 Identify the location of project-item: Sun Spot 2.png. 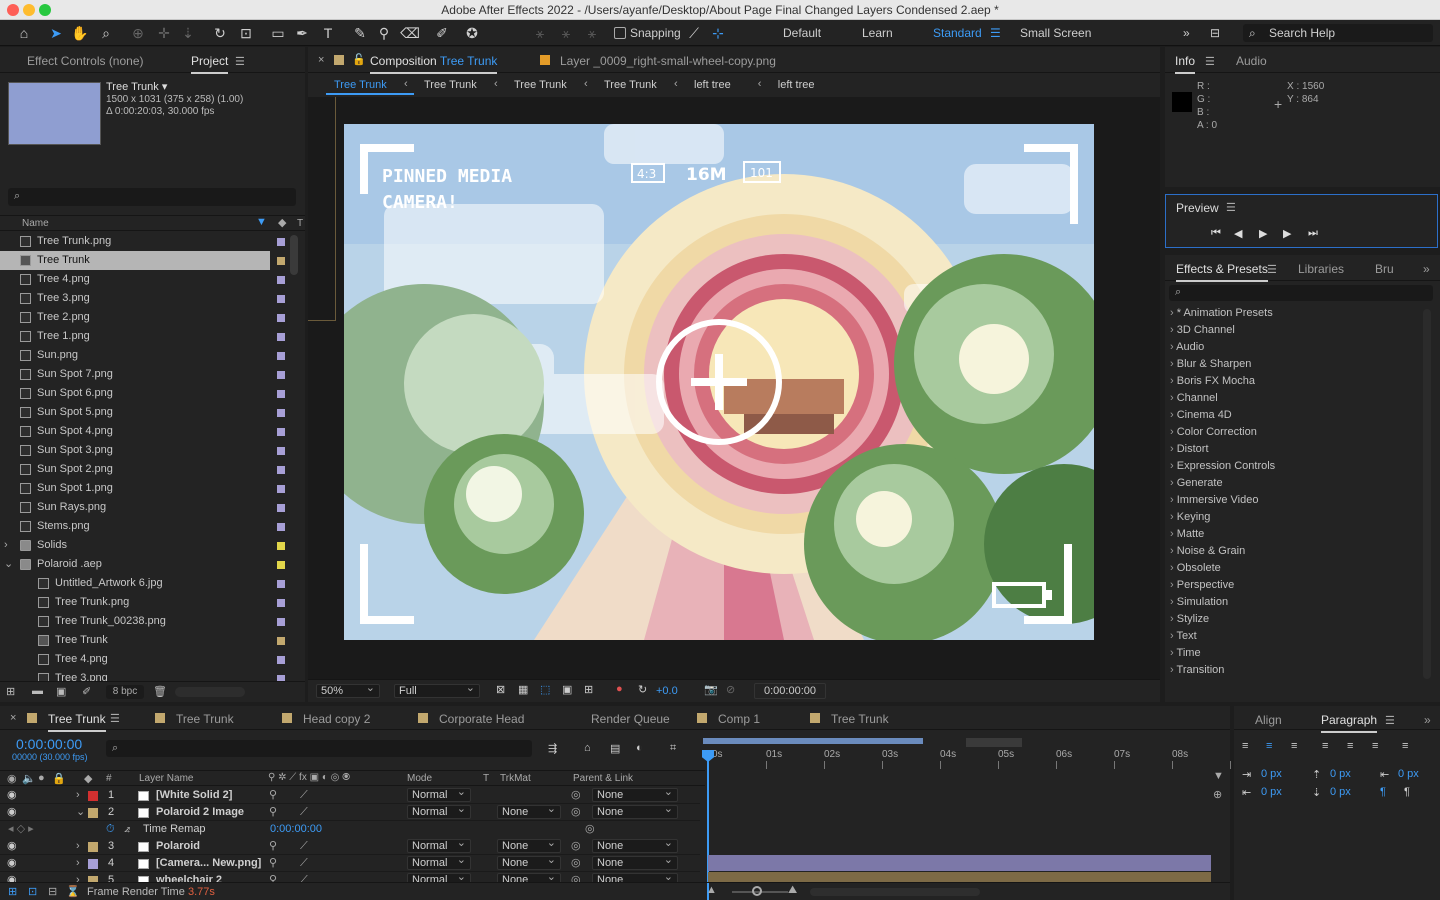
(142, 469).